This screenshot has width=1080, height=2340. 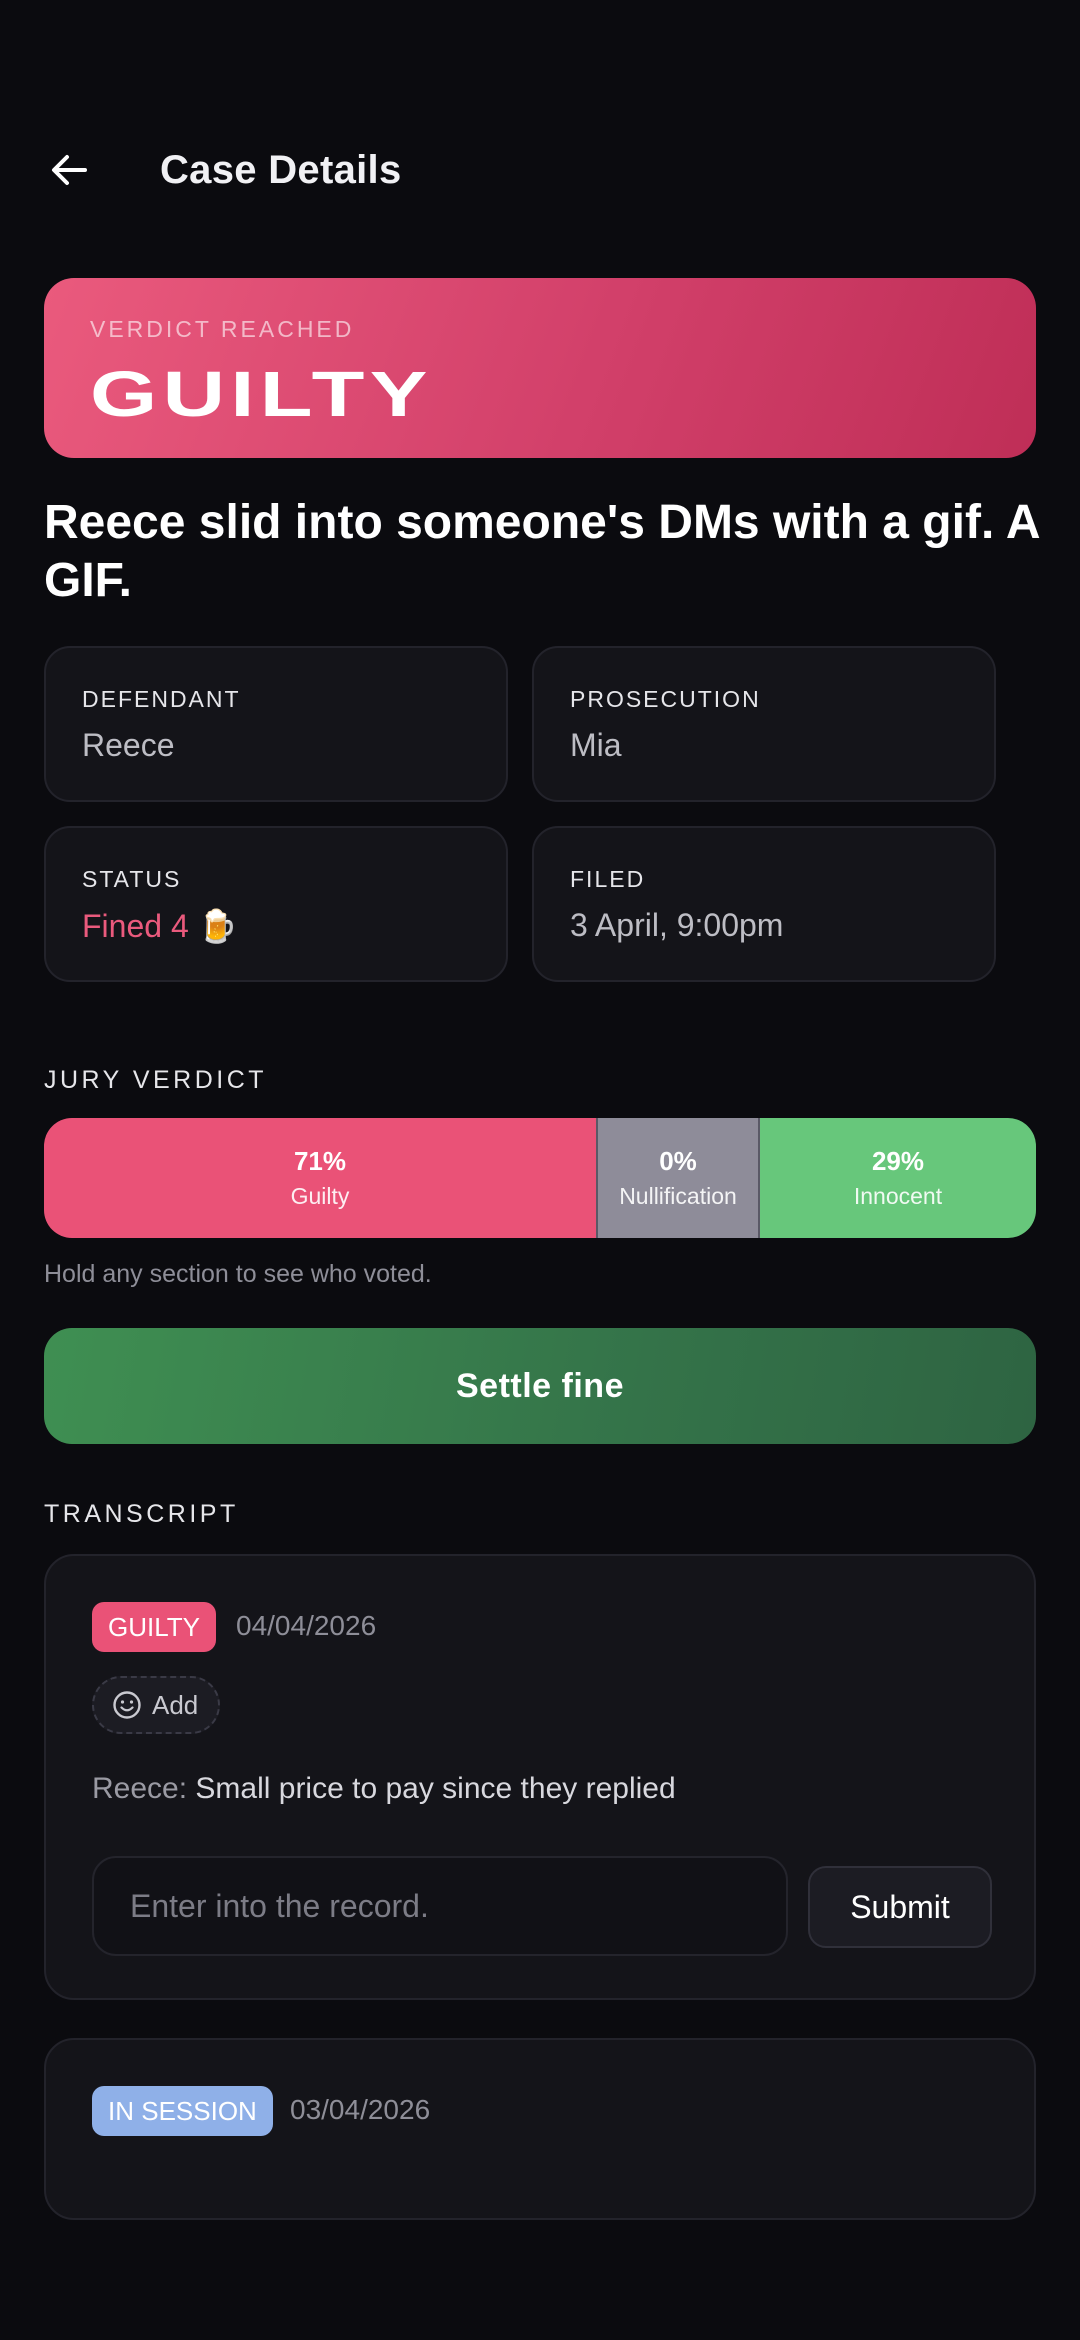 What do you see at coordinates (898, 1196) in the screenshot?
I see `innocent-label: Innocent` at bounding box center [898, 1196].